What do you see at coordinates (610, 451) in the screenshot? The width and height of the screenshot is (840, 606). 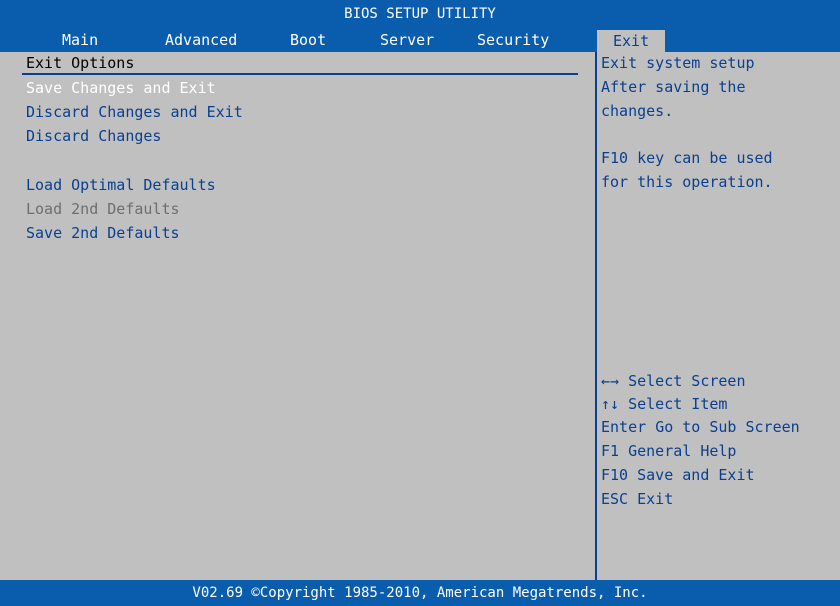 I see `help-key-name: F1` at bounding box center [610, 451].